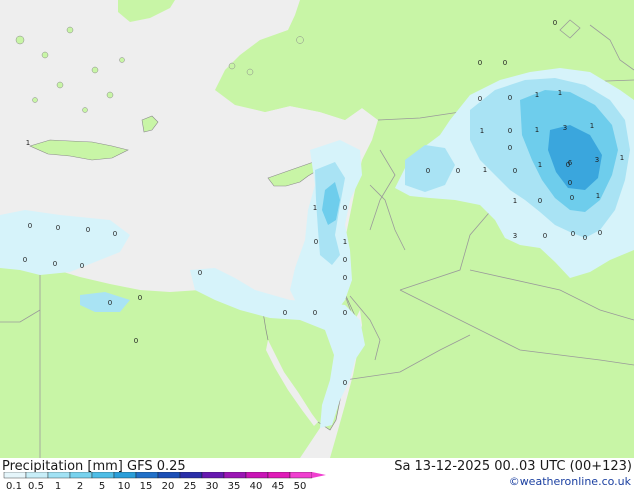 The width and height of the screenshot is (634, 490). I want to click on point-value: 6, so click(570, 163).